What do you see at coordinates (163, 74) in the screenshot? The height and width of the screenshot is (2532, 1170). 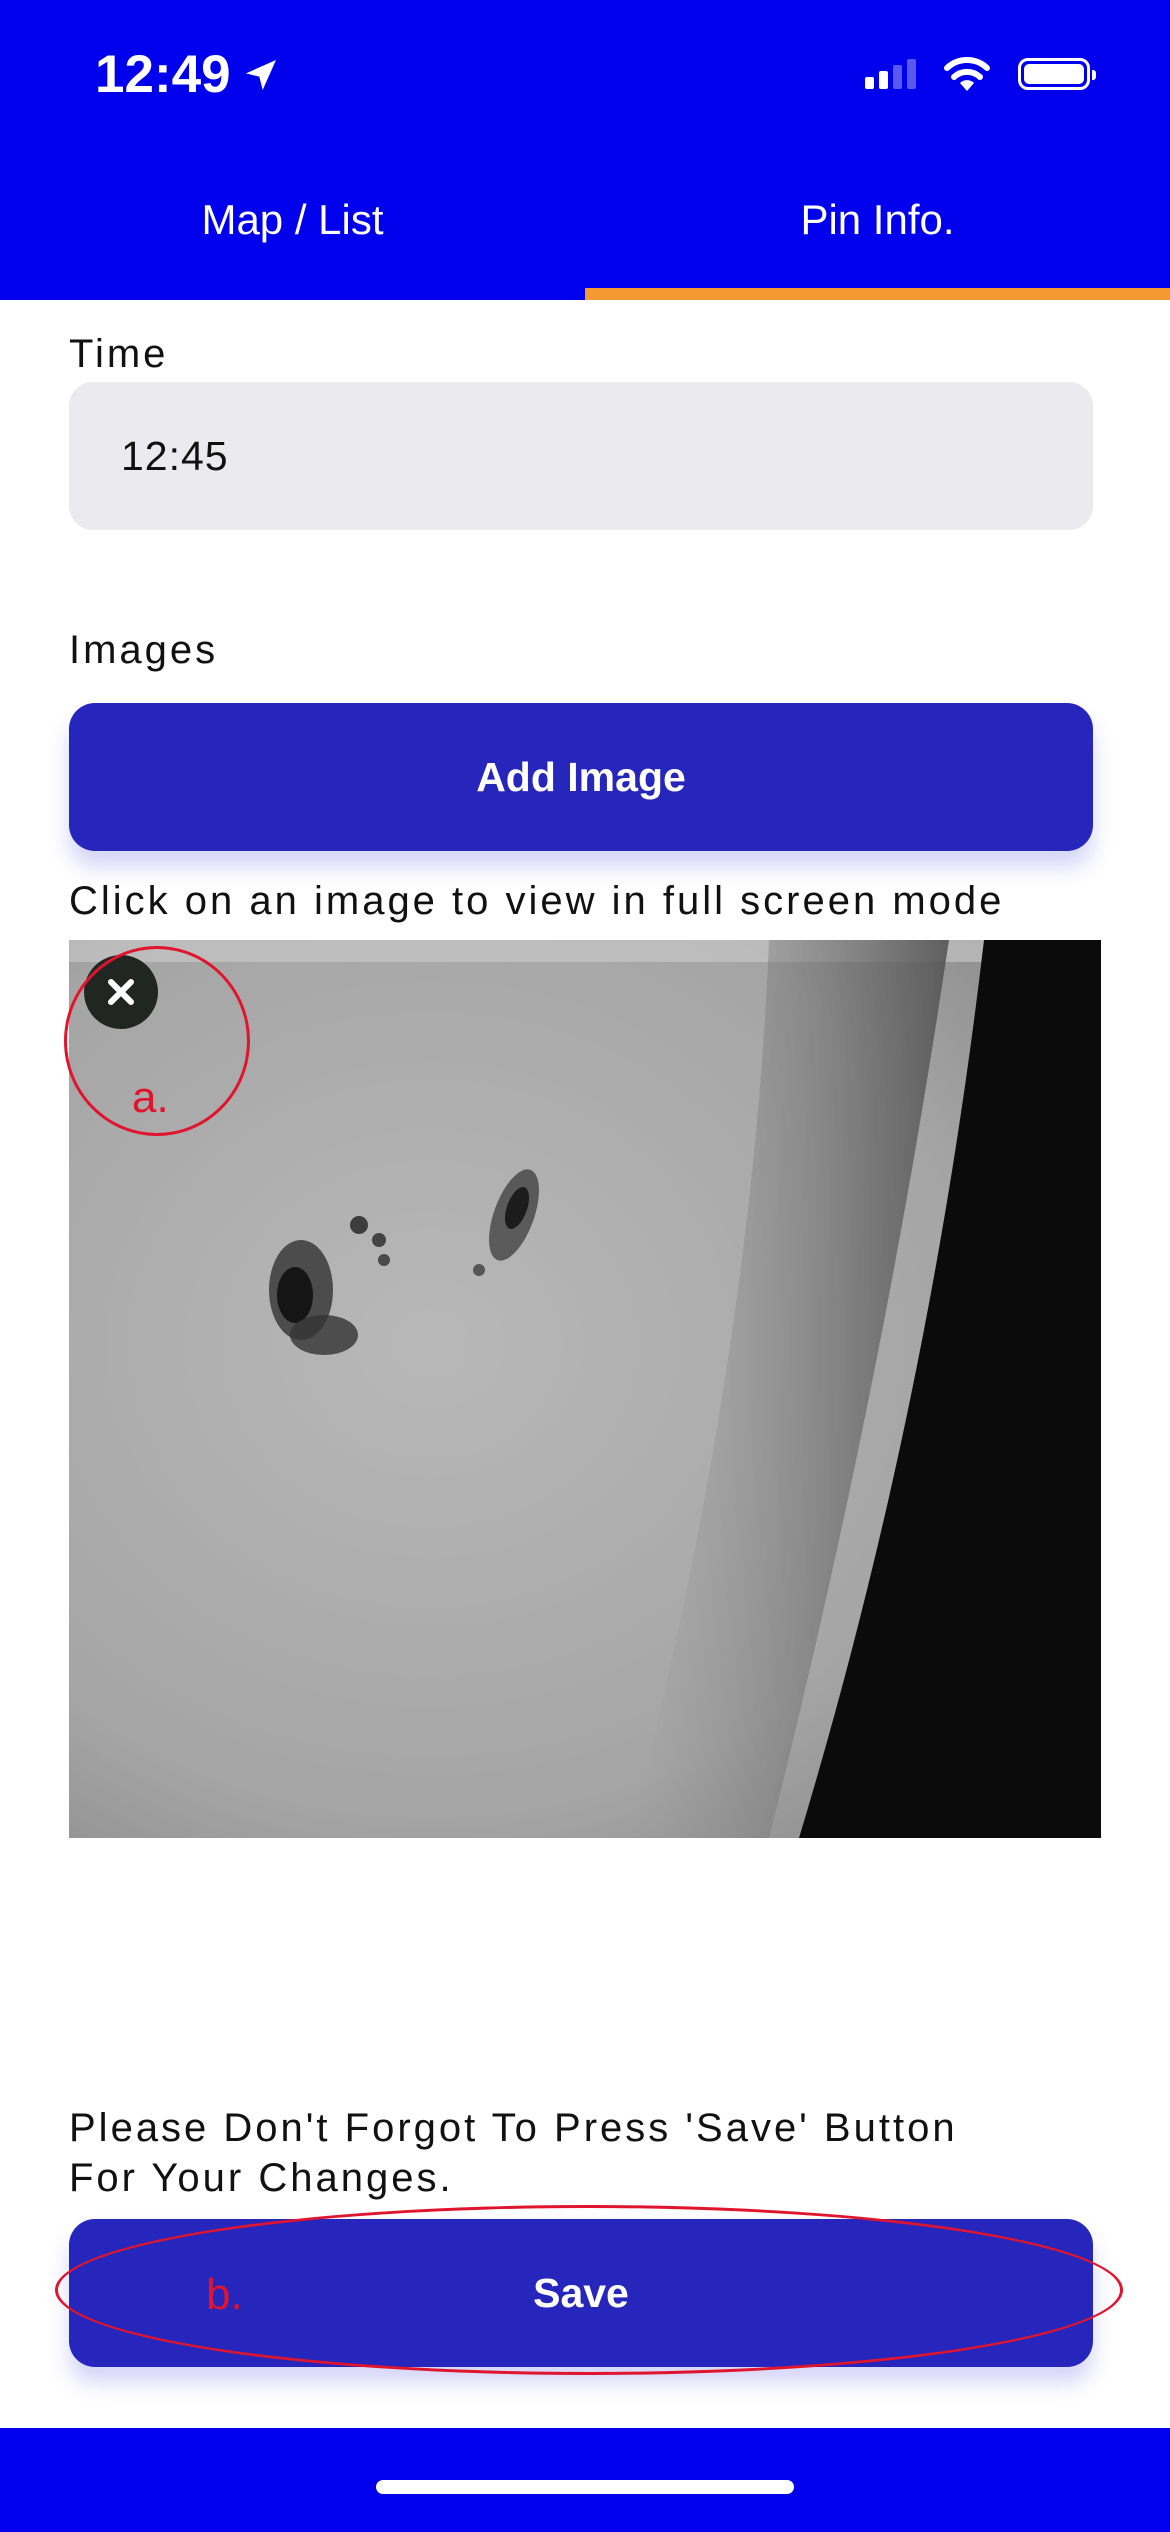 I see `clock-text: 12:49` at bounding box center [163, 74].